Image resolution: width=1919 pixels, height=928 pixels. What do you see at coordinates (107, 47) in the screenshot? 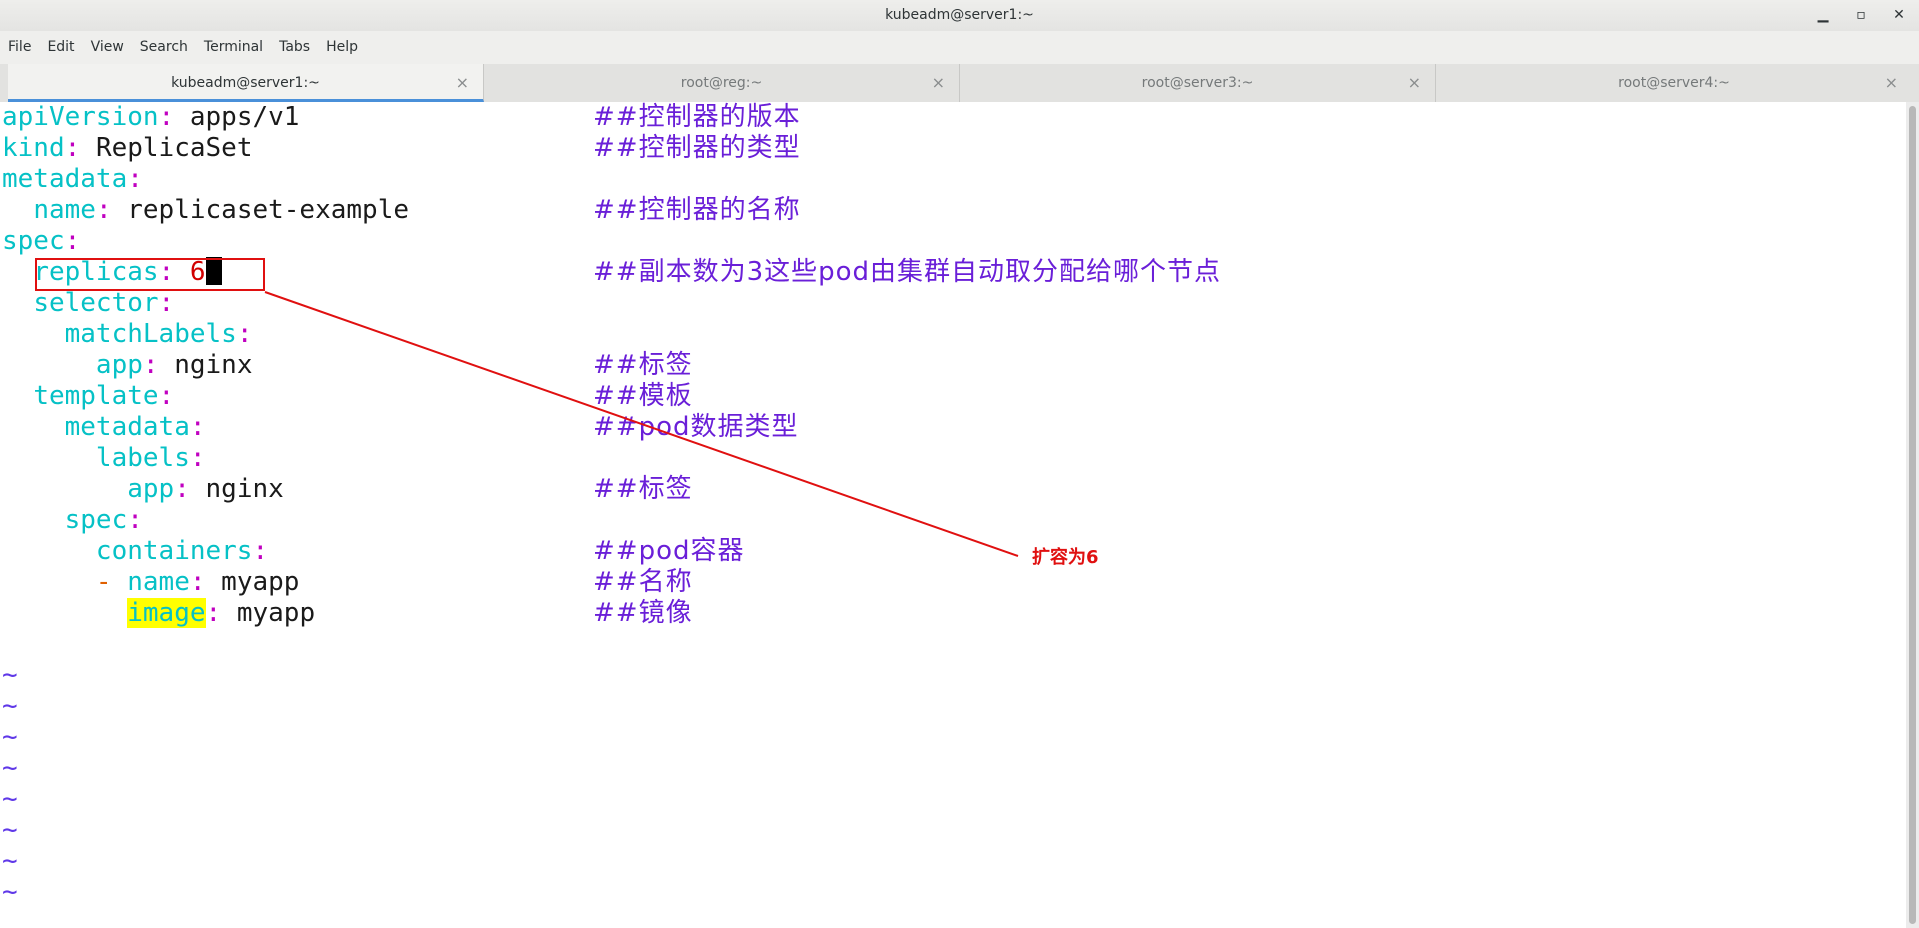
I see `menu-view: View` at bounding box center [107, 47].